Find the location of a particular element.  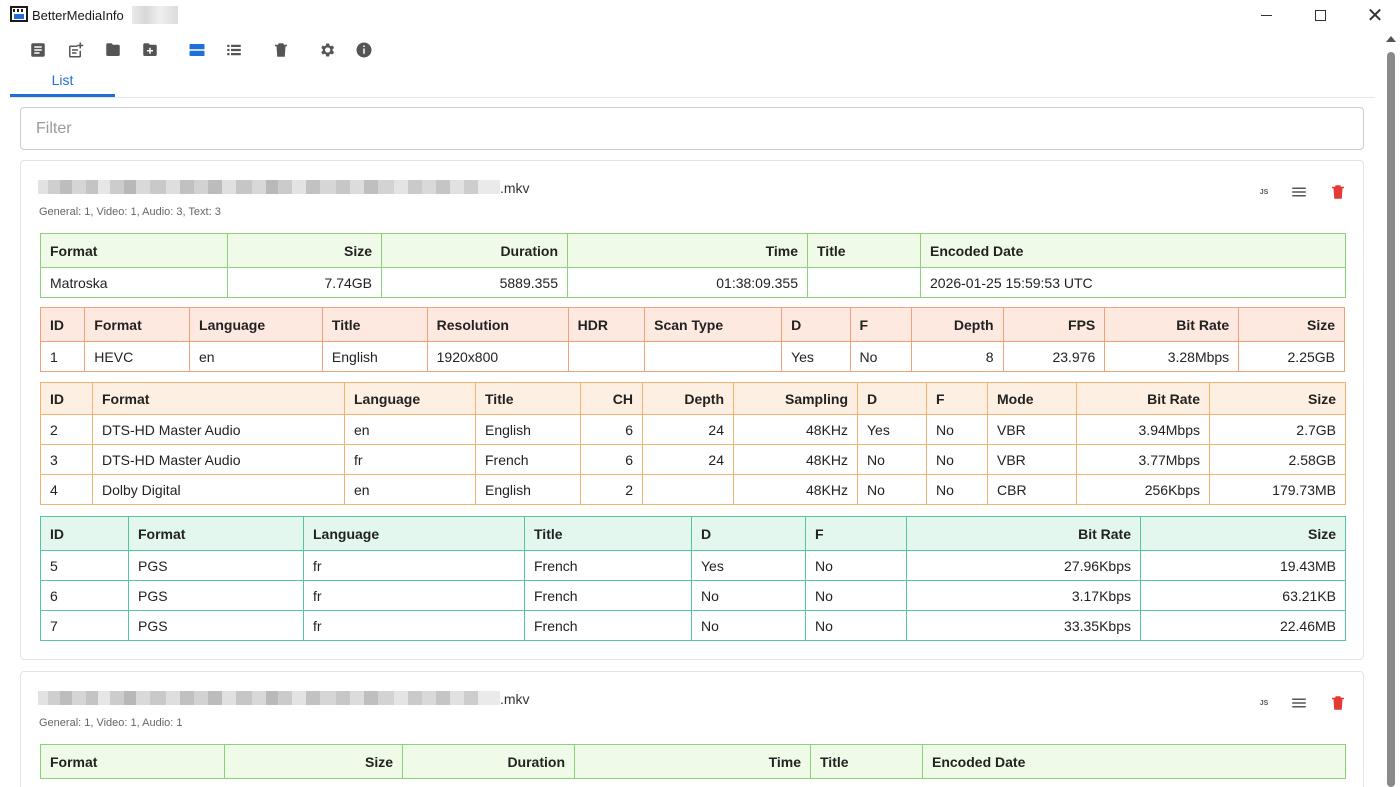

table-cell: 19.43MB is located at coordinates (1243, 565).